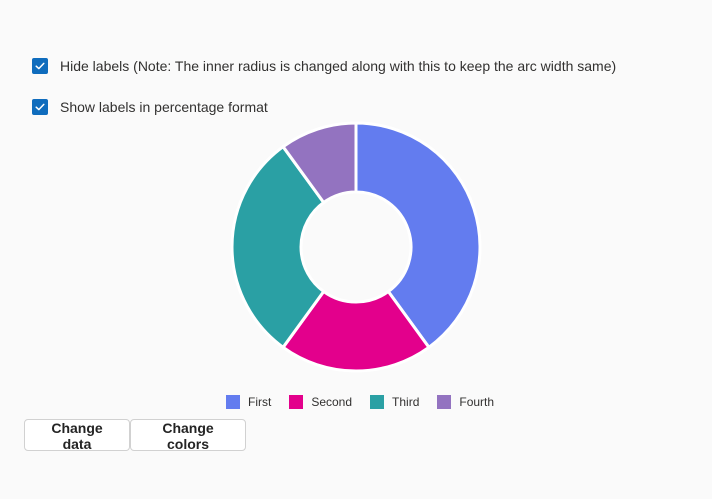 This screenshot has height=499, width=712. I want to click on legend-label: Second, so click(332, 402).